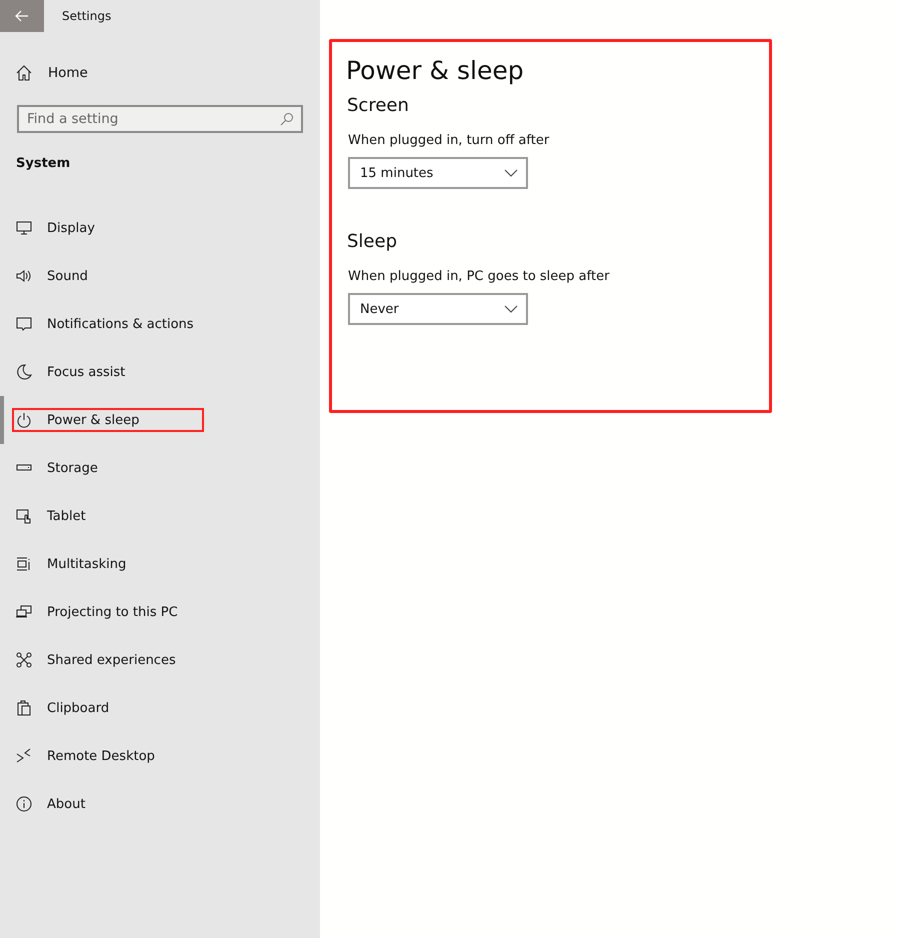 The width and height of the screenshot is (898, 938). I want to click on sidebar-item: Sound, so click(108, 276).